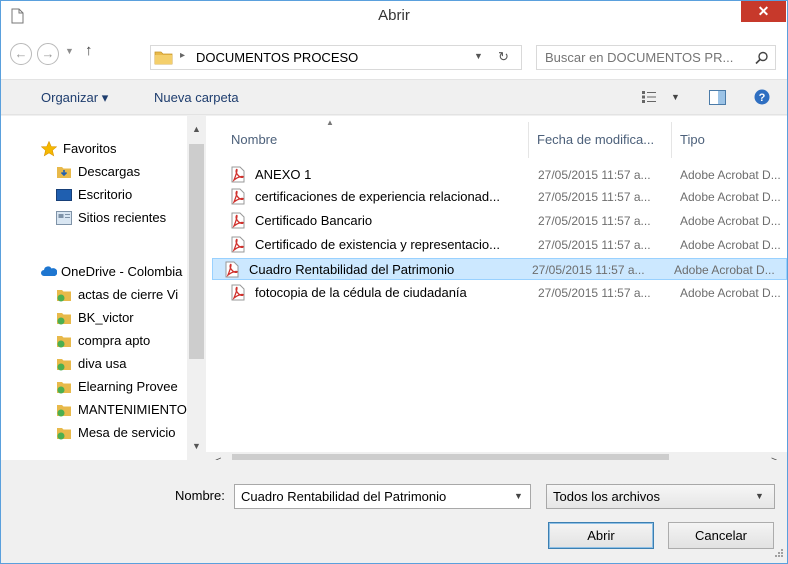 The height and width of the screenshot is (564, 788). What do you see at coordinates (64, 172) in the screenshot?
I see `downloads-folder-icon` at bounding box center [64, 172].